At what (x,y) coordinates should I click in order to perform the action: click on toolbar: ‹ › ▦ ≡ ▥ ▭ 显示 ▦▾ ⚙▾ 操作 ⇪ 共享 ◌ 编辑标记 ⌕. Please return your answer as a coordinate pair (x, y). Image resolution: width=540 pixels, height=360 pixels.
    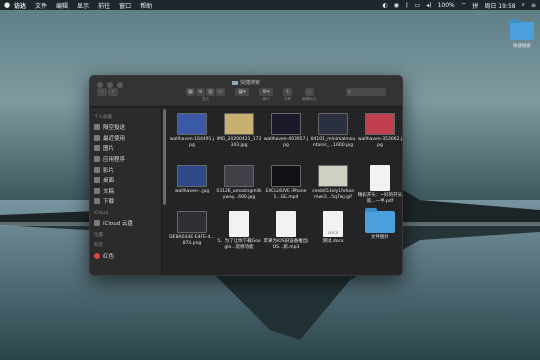
    Looking at the image, I should click on (246, 95).